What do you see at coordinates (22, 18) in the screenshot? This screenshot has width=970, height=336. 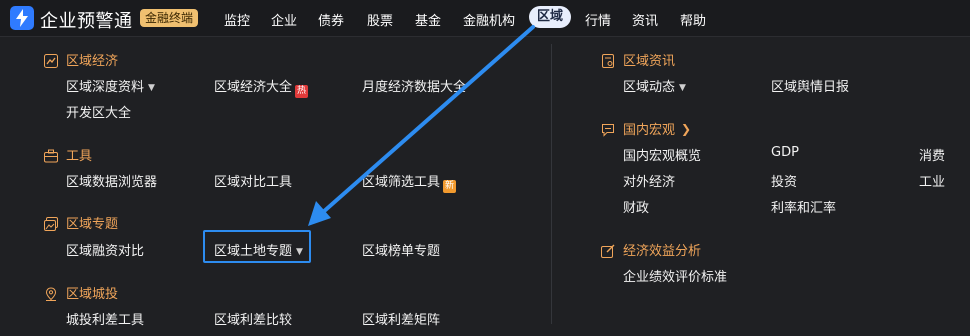 I see `lightning-logo-icon` at bounding box center [22, 18].